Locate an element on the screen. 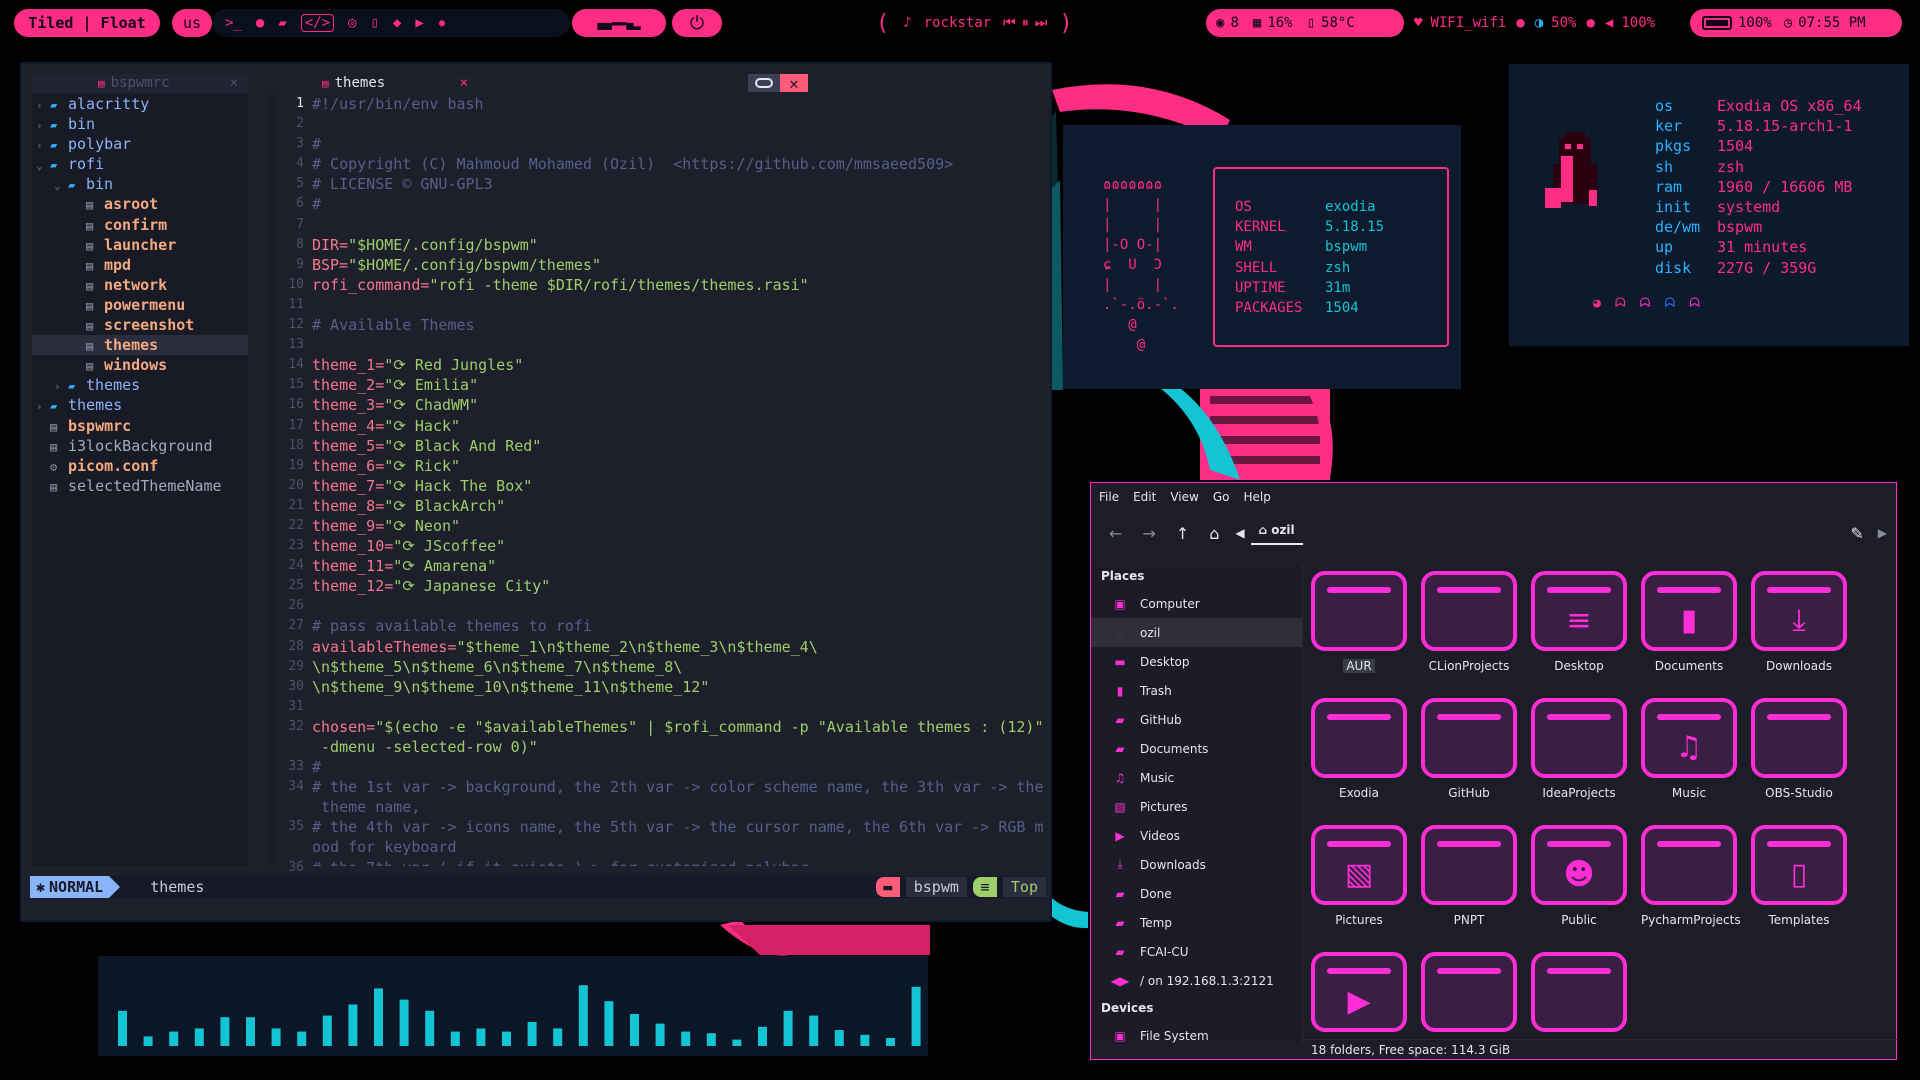 The image size is (1920, 1080). tree-item: ▤ confirm is located at coordinates (140, 225).